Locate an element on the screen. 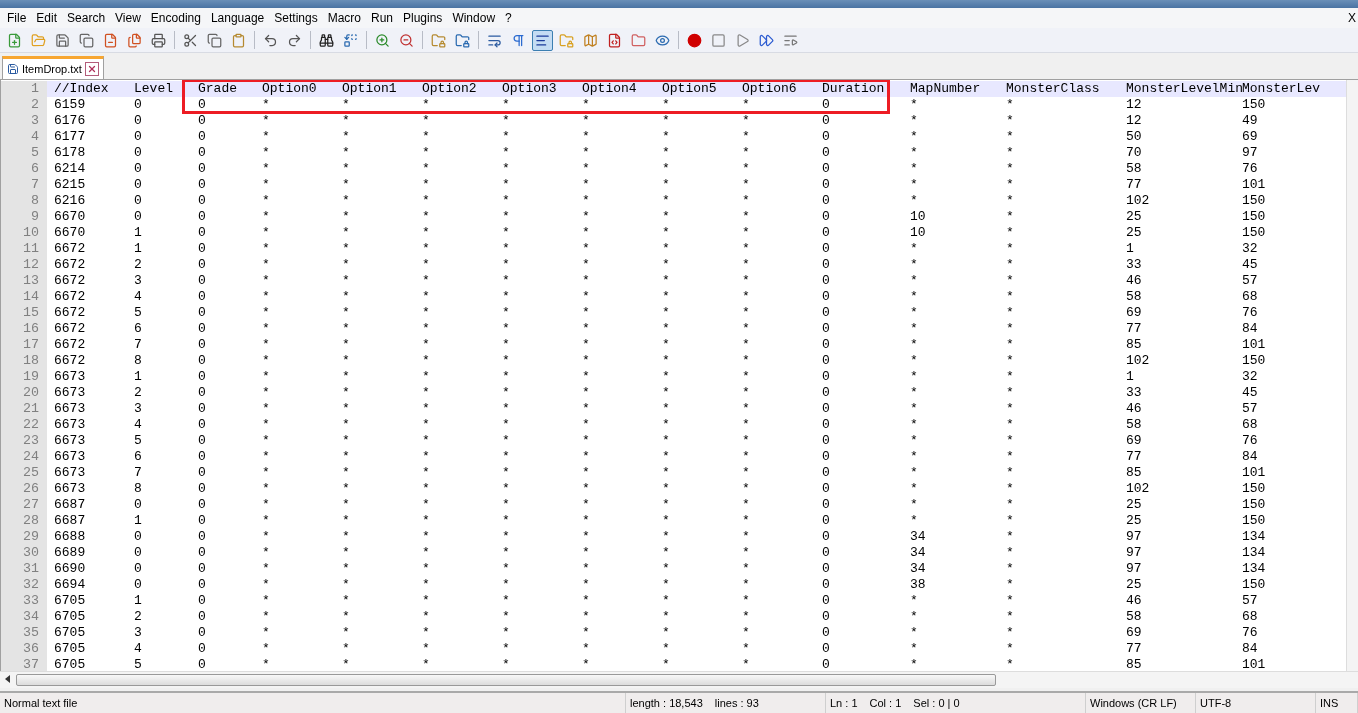 Image resolution: width=1358 pixels, height=713 pixels. line-number: 35 is located at coordinates (24, 633).